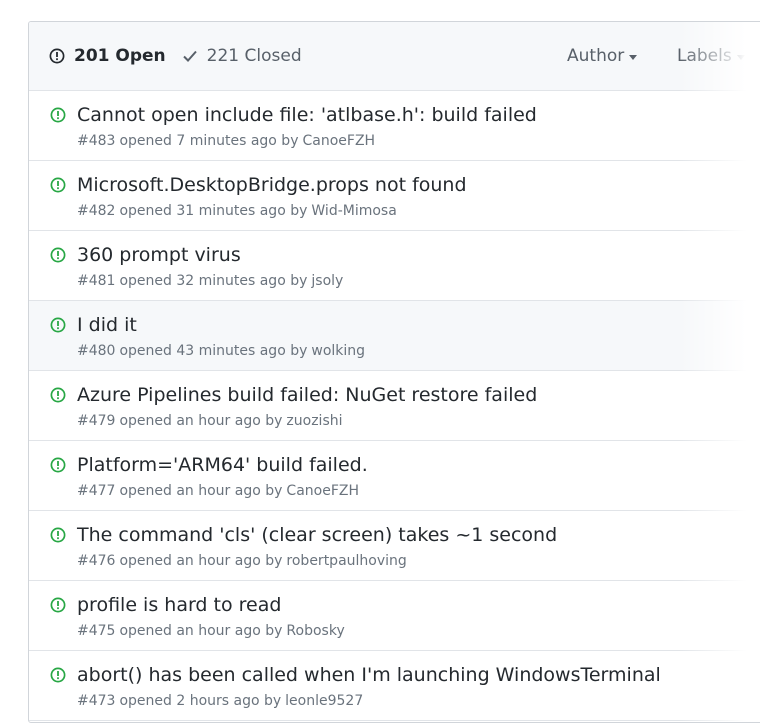  I want to click on issue-number: #480, so click(96, 351).